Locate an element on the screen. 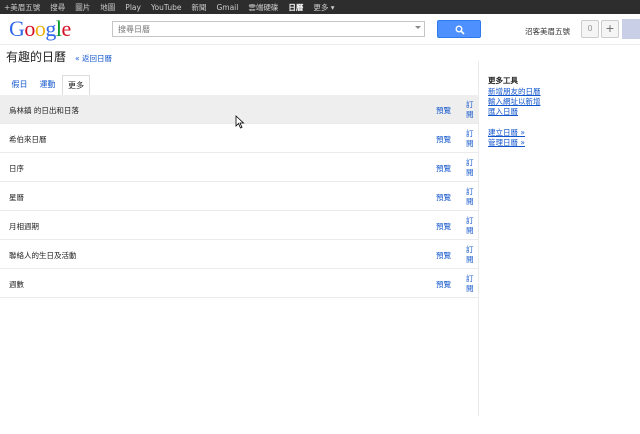  share-plus-button: + is located at coordinates (610, 29).